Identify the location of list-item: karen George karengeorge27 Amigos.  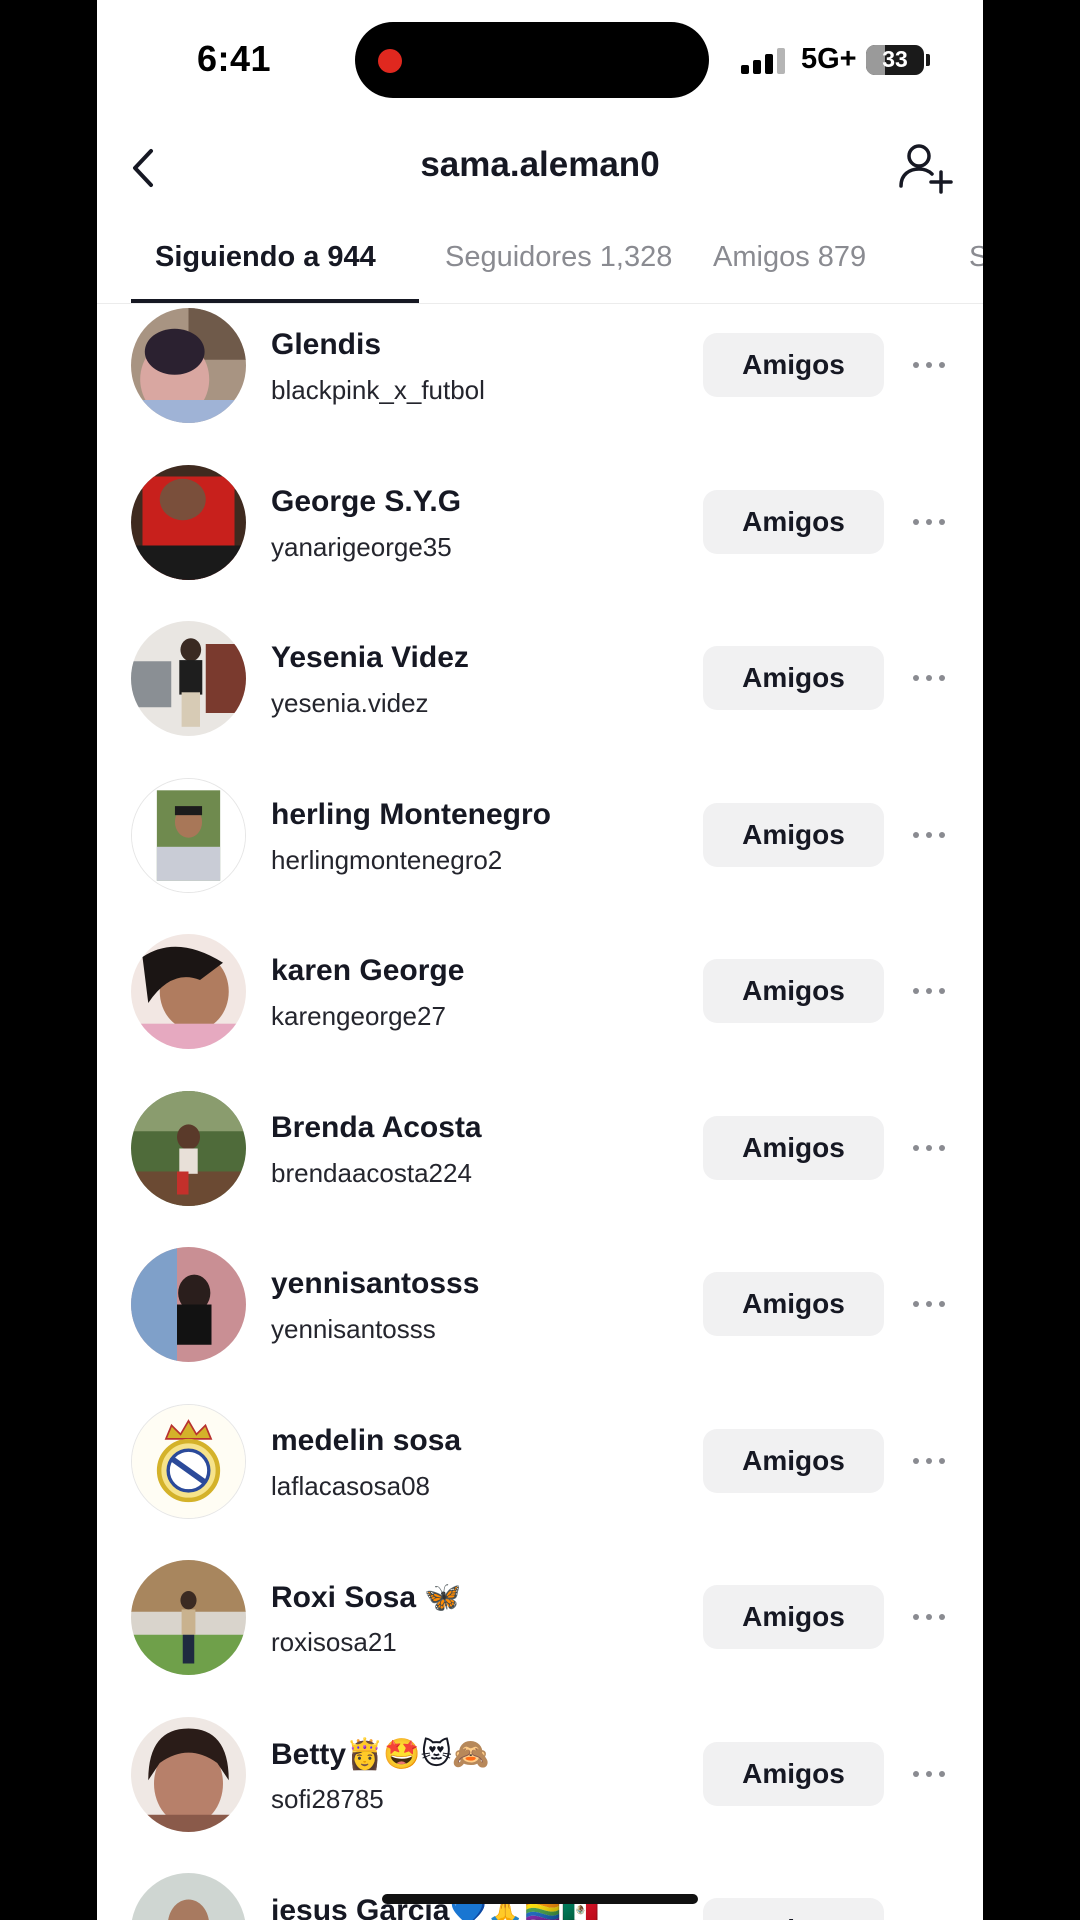
(540, 991).